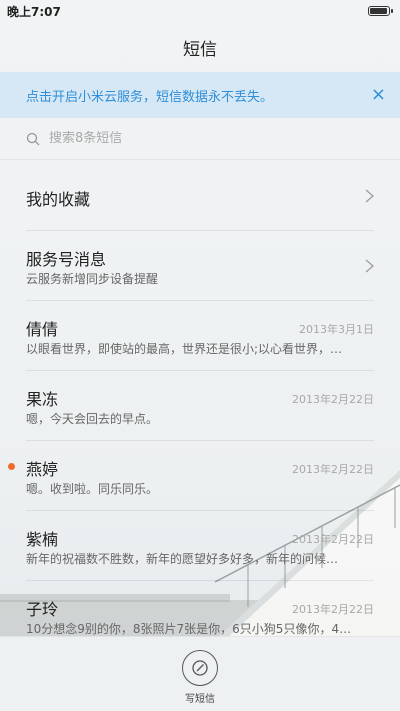 The height and width of the screenshot is (711, 400). Describe the element at coordinates (336, 329) in the screenshot. I see `thread-date: 2013年3月1日` at that location.